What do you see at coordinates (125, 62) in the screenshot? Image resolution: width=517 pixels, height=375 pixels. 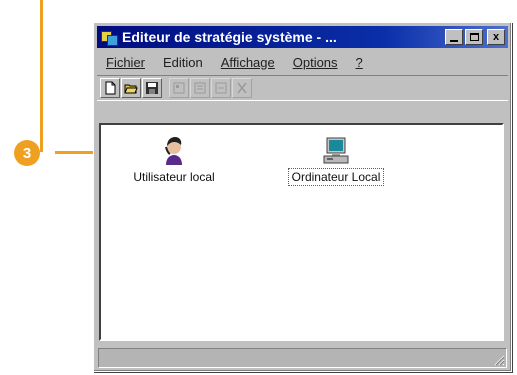 I see `menu-fichier: Fichier` at bounding box center [125, 62].